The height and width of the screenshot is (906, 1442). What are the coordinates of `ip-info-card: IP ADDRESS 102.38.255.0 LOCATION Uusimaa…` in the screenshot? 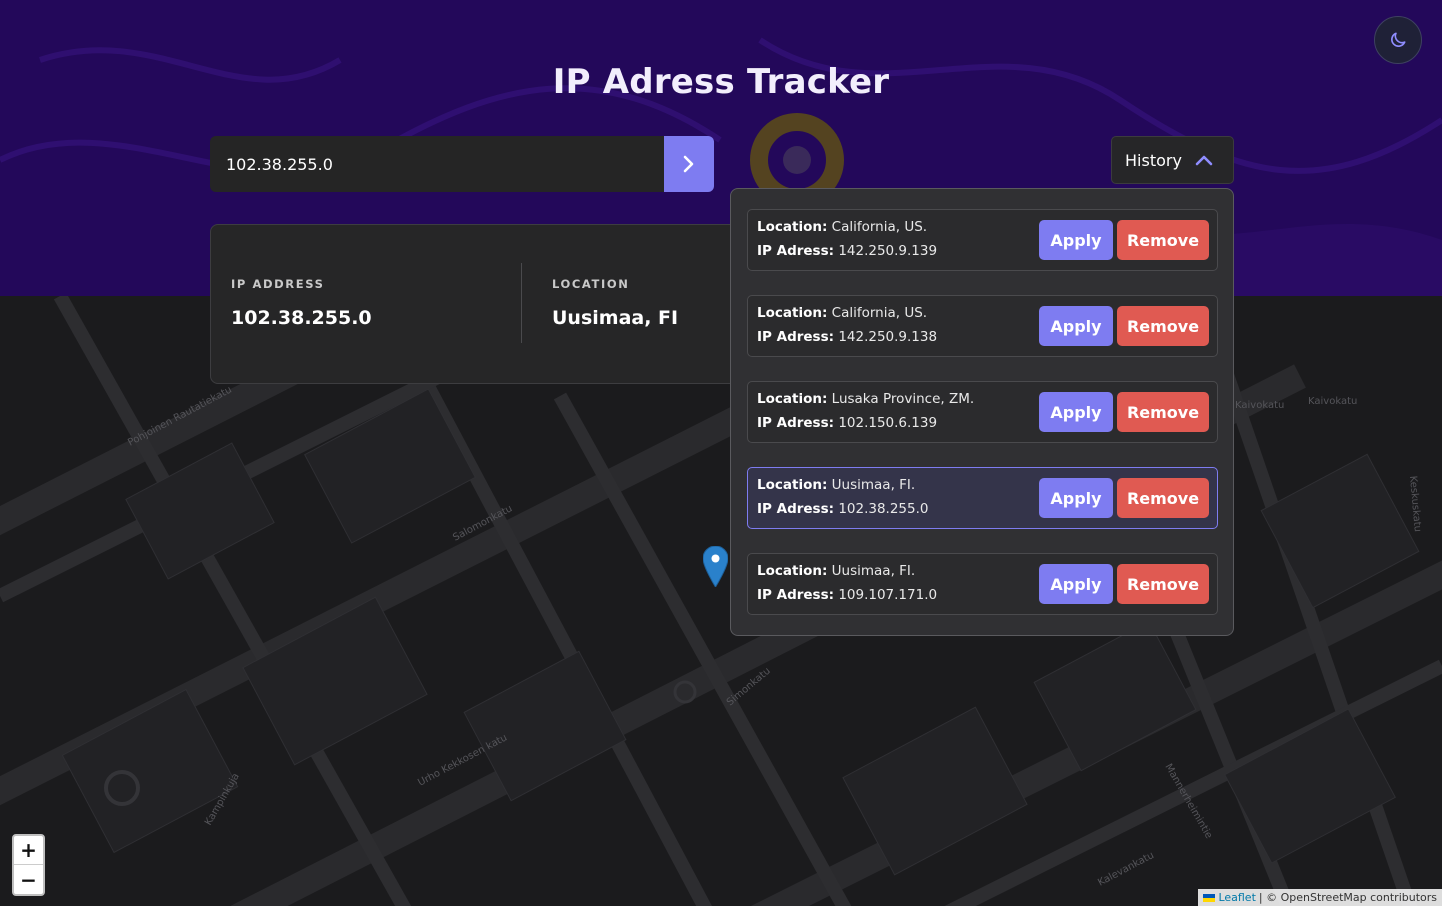 It's located at (480, 304).